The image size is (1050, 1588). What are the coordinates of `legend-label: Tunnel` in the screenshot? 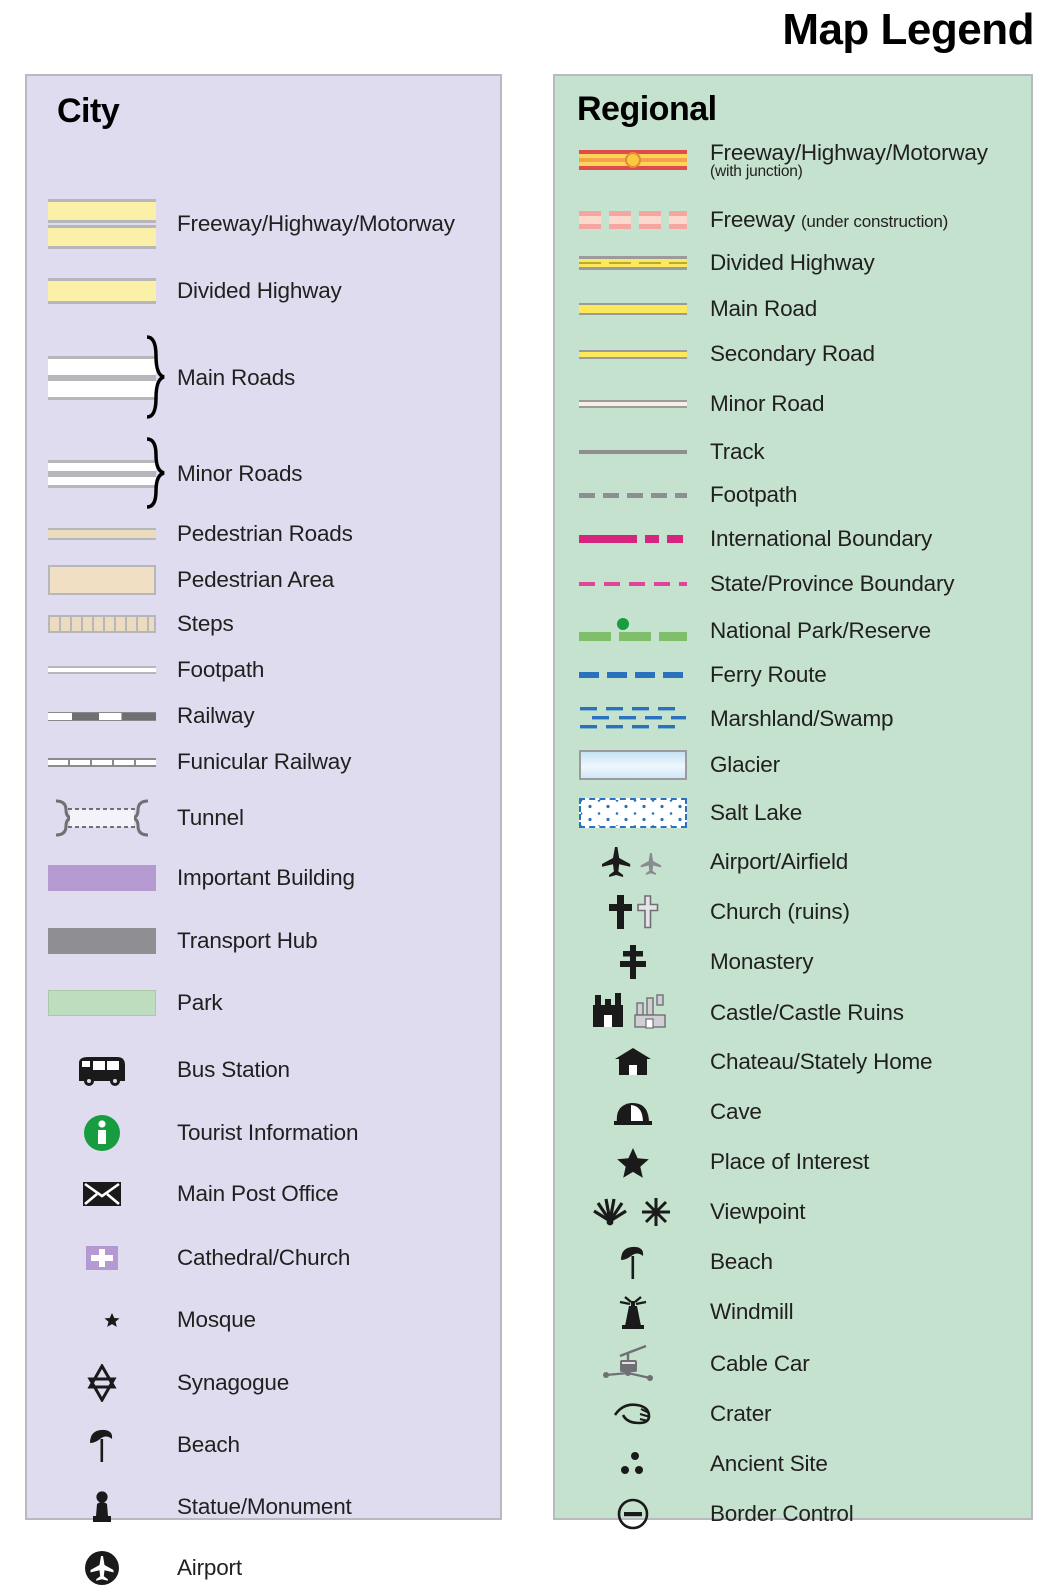 It's located at (210, 817).